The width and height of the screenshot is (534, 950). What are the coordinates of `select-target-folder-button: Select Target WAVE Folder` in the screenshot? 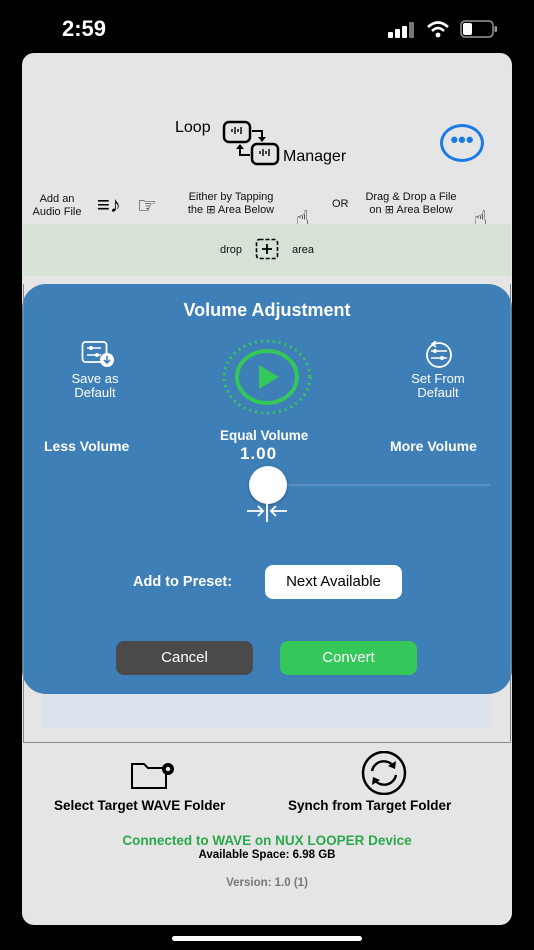 It's located at (139, 805).